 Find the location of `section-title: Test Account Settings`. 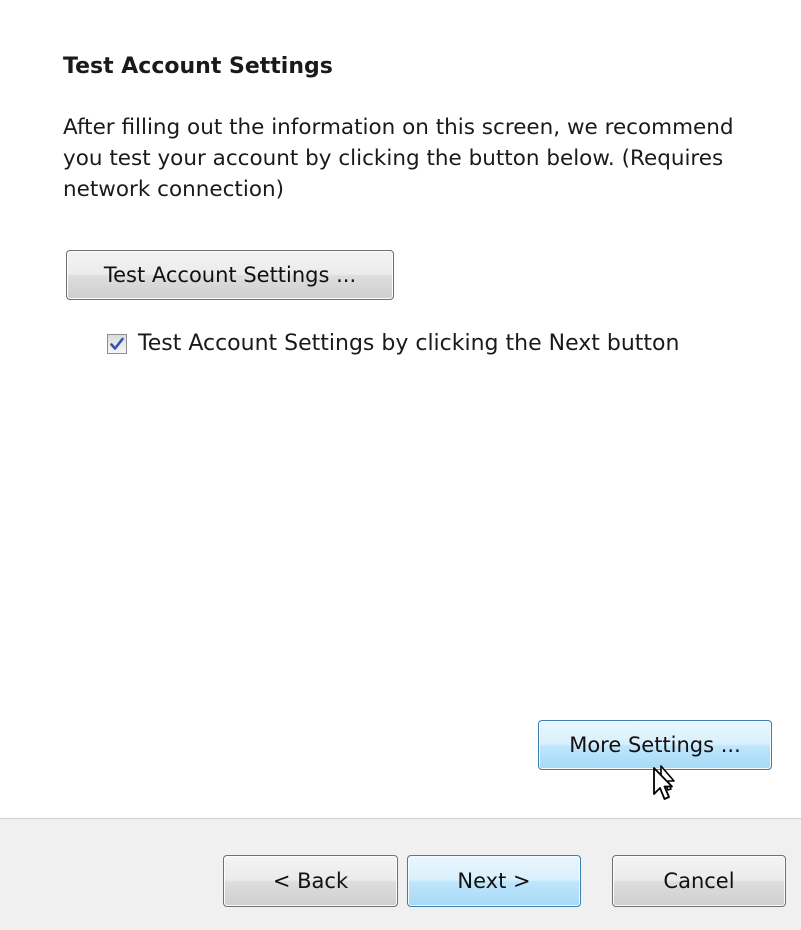

section-title: Test Account Settings is located at coordinates (198, 66).